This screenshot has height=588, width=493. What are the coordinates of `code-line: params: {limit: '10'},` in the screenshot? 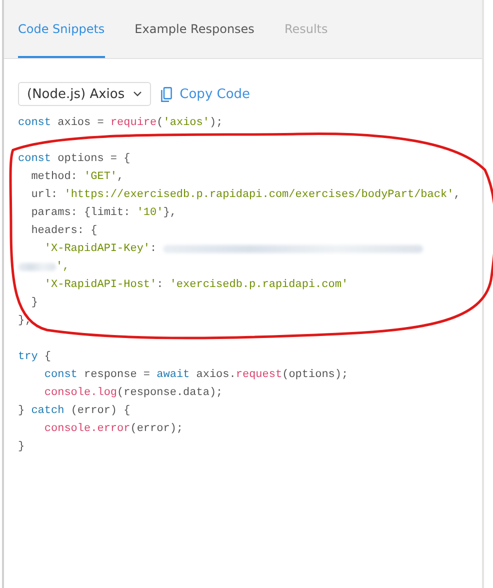 It's located at (104, 213).